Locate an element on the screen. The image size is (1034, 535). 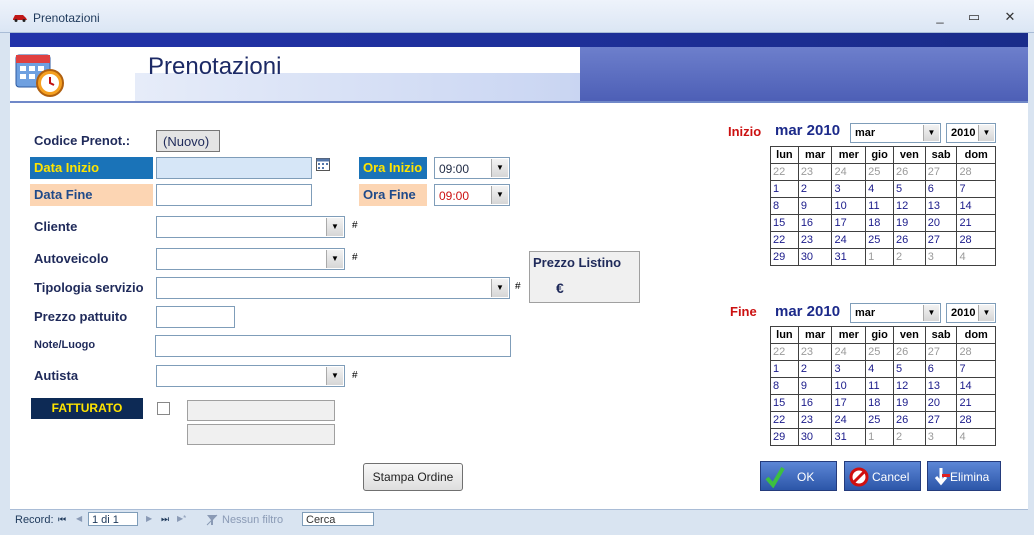
calendar-day: 18 is located at coordinates (879, 223).